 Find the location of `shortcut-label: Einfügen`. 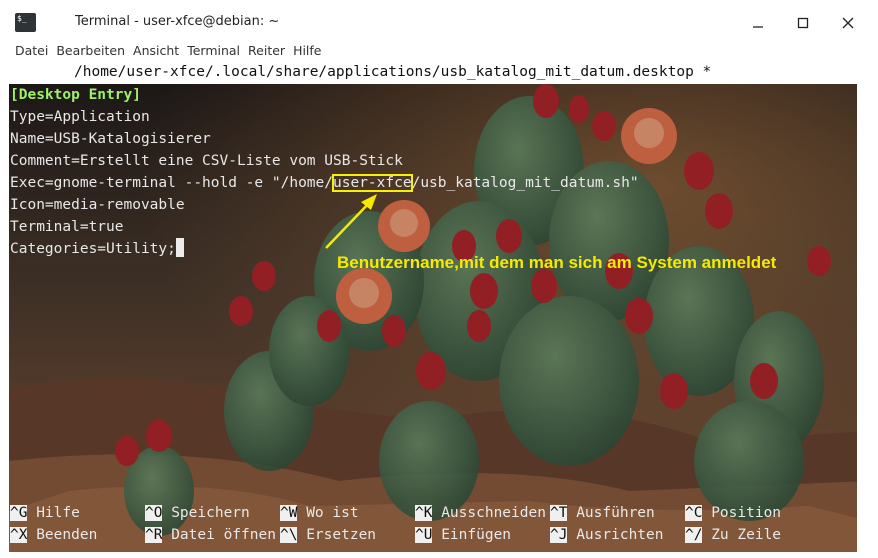

shortcut-label: Einfügen is located at coordinates (476, 535).